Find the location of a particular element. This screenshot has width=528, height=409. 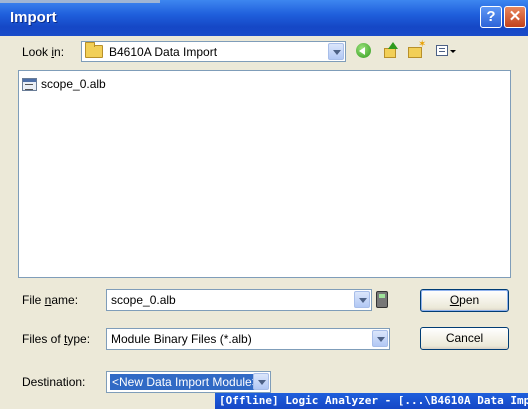

destination-select: <New Data Import Module> is located at coordinates (188, 382).